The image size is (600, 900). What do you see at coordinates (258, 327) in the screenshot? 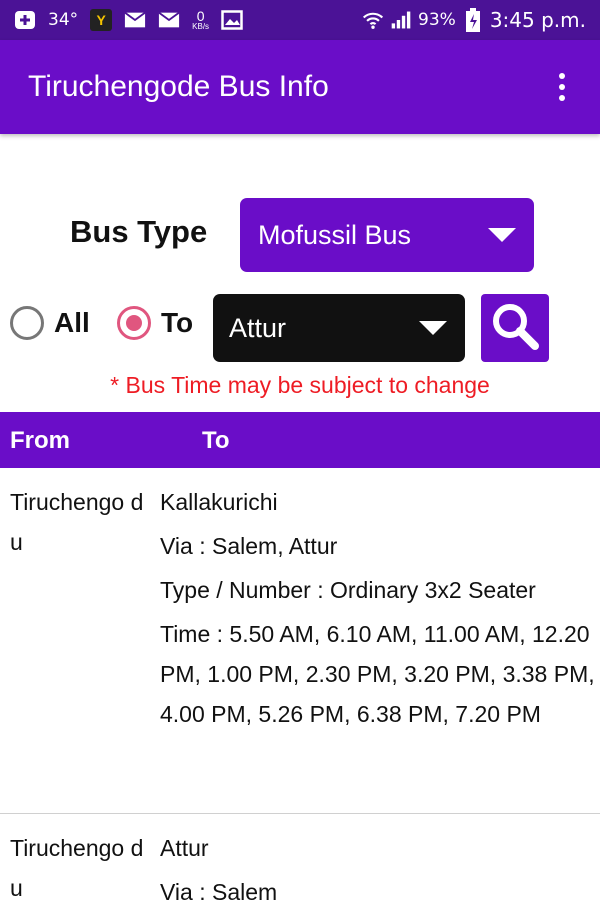
I see `destination-selected-value: Attur` at bounding box center [258, 327].